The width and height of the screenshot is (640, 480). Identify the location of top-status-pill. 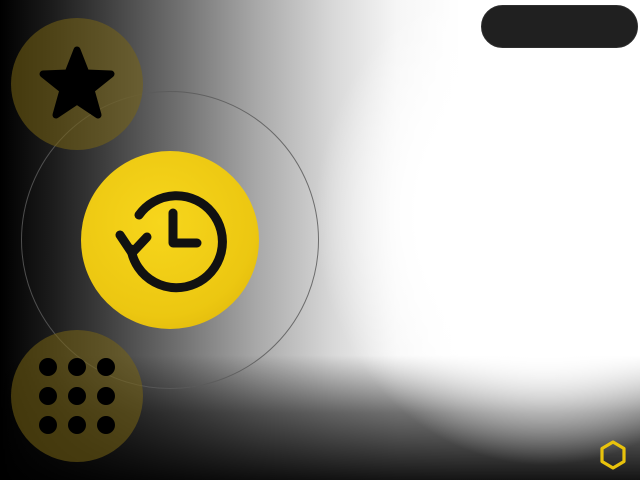
(559, 26).